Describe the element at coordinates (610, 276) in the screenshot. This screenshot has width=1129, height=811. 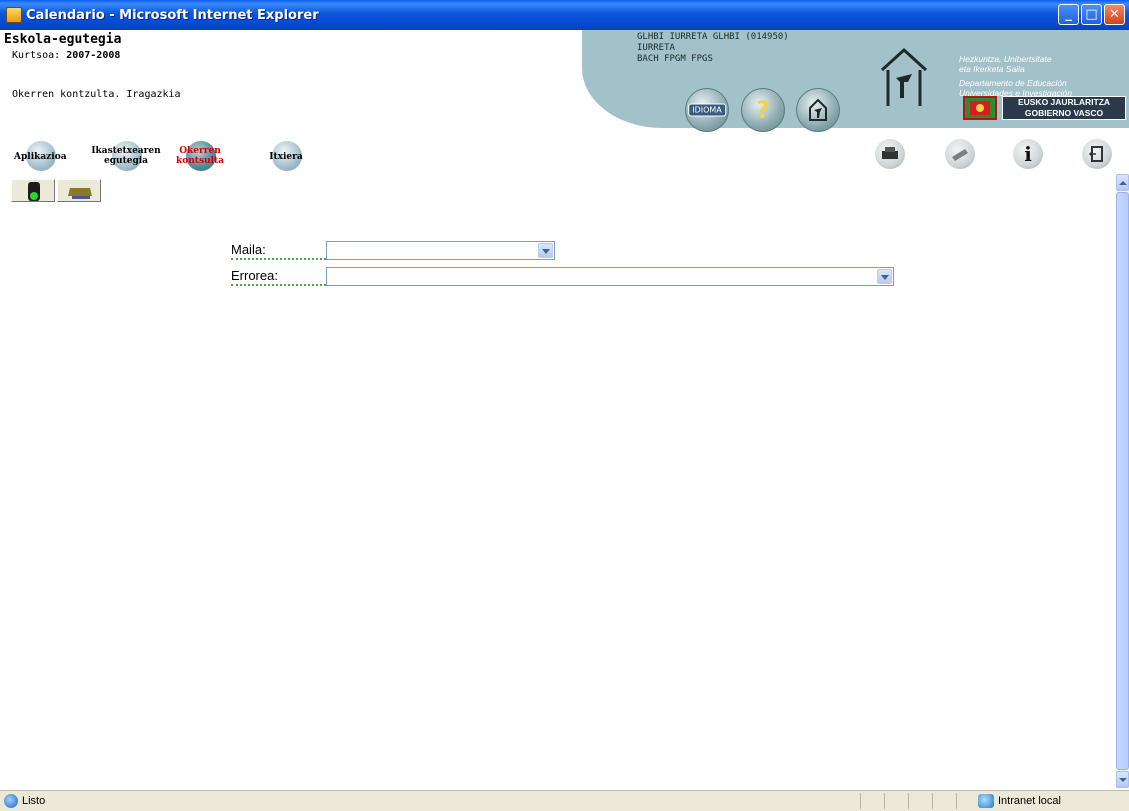
I see `errorea-select` at that location.